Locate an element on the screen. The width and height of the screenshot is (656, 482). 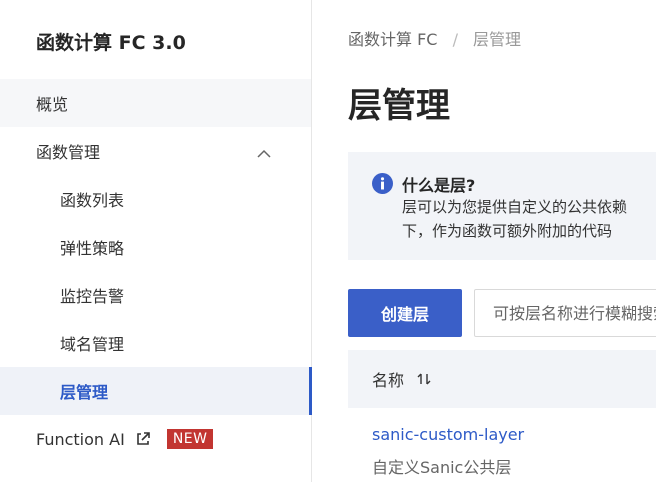
sidebar-item-label: 弹性策略 is located at coordinates (92, 248).